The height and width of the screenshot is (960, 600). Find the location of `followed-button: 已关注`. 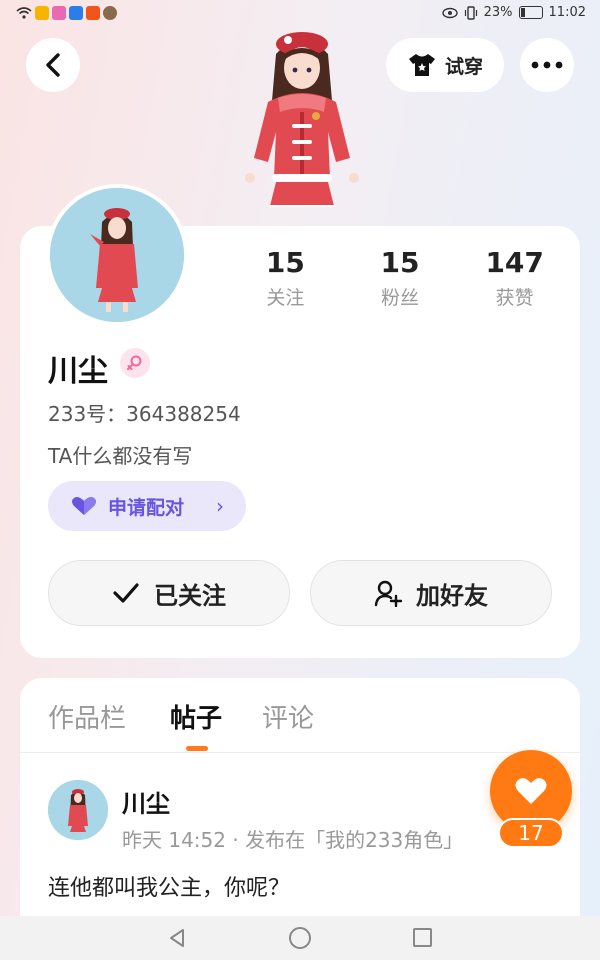

followed-button: 已关注 is located at coordinates (169, 593).